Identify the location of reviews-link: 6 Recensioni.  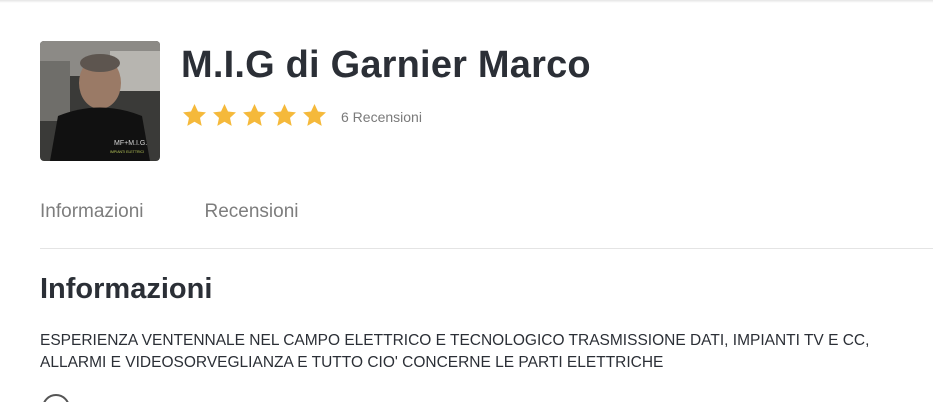
(381, 115).